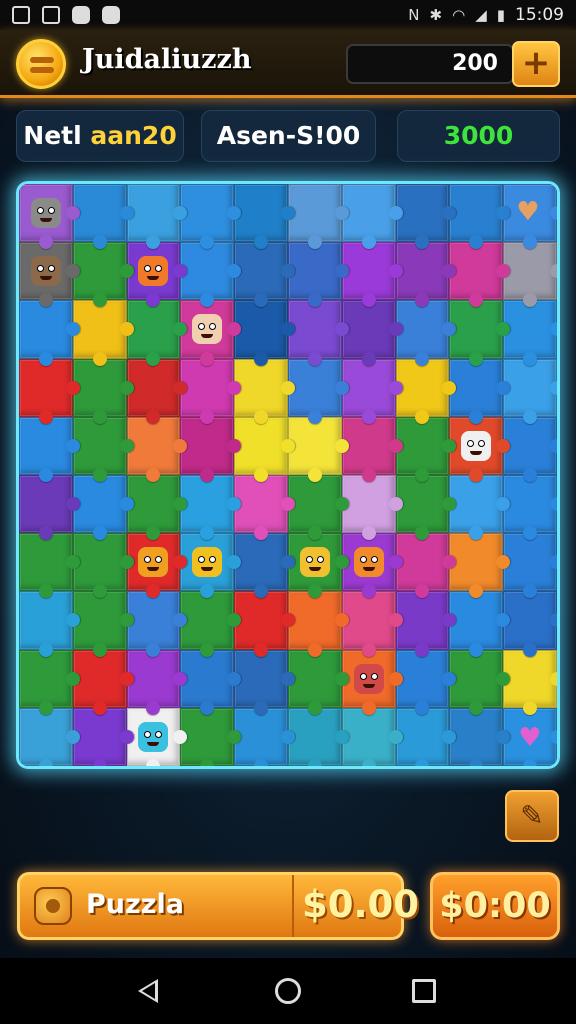 This screenshot has width=576, height=1024. What do you see at coordinates (532, 816) in the screenshot?
I see `edit-button: ✎` at bounding box center [532, 816].